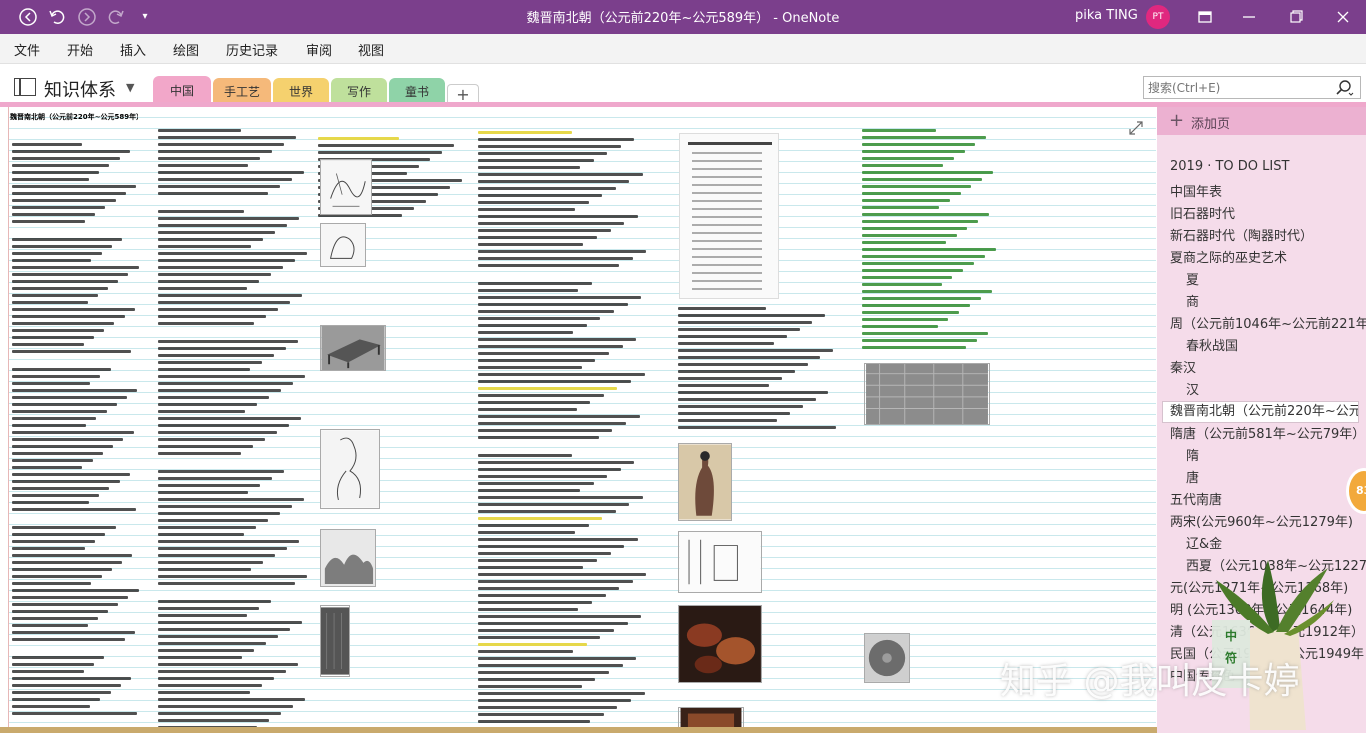 This screenshot has height=733, width=1366. What do you see at coordinates (371, 49) in the screenshot?
I see `menu-view: 视图` at bounding box center [371, 49].